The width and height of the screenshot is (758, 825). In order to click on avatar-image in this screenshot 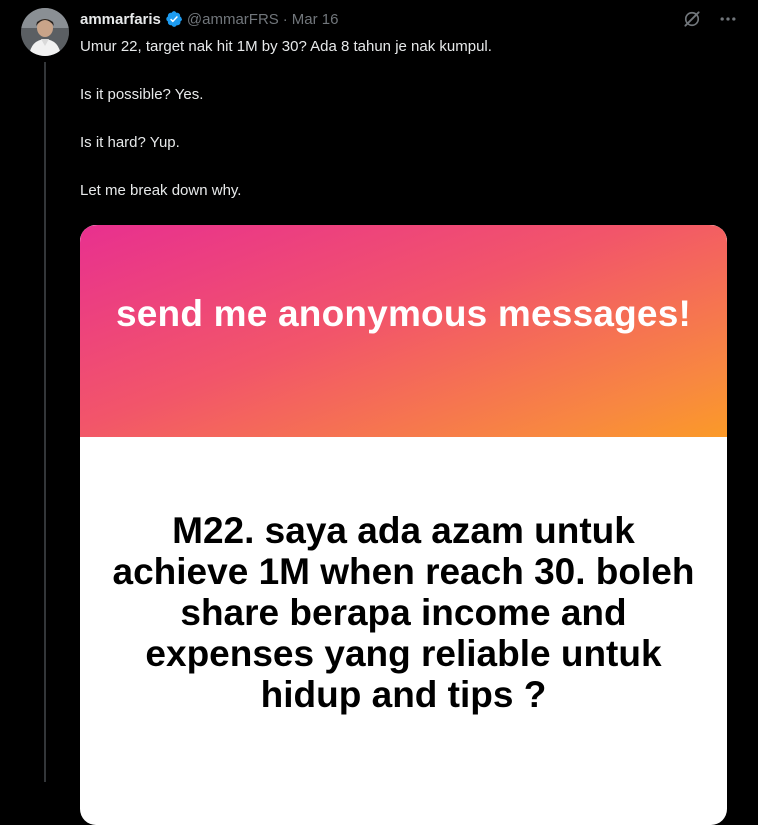, I will do `click(45, 32)`.